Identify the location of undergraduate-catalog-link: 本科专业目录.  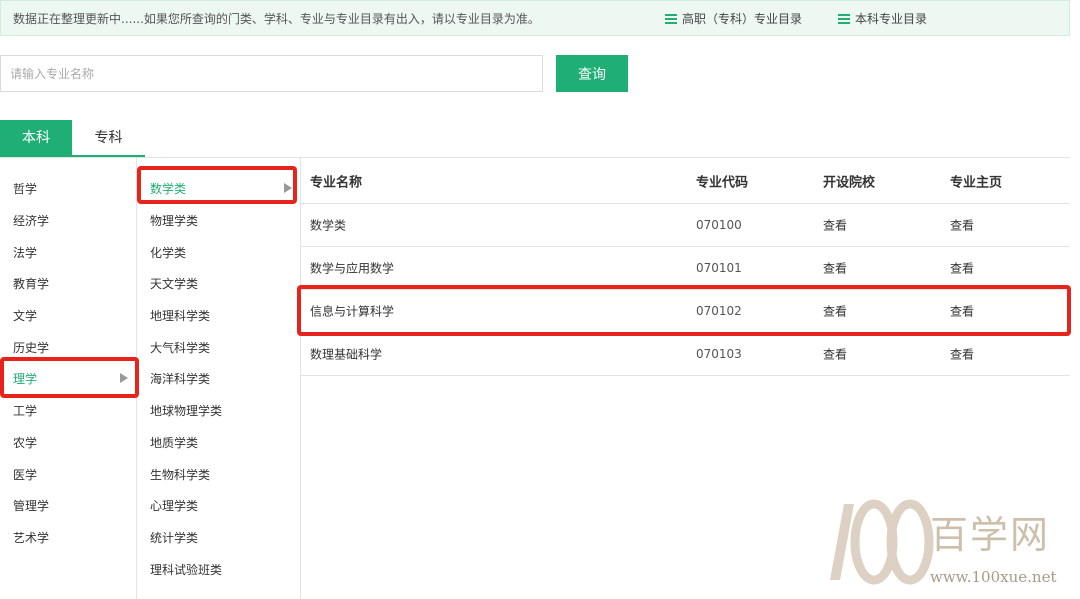
(882, 18).